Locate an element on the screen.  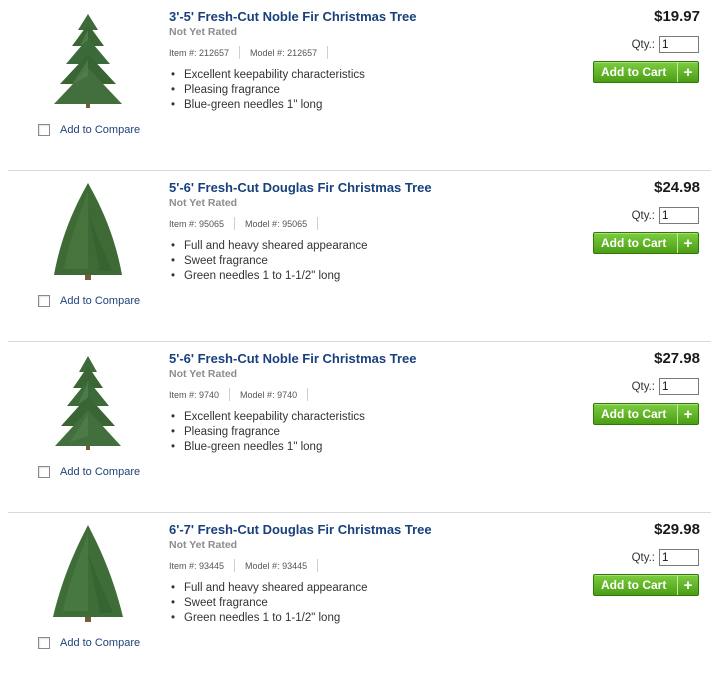
product-ids: Item #: 95065 Model #: 95065 is located at coordinates (248, 223).